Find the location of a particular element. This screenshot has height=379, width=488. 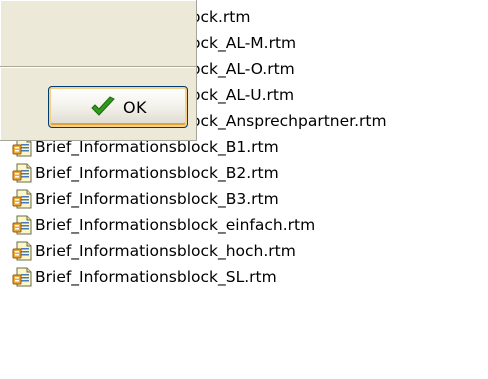

file-list-item: Brief_Informationsblock_SL.rtm is located at coordinates (250, 277).